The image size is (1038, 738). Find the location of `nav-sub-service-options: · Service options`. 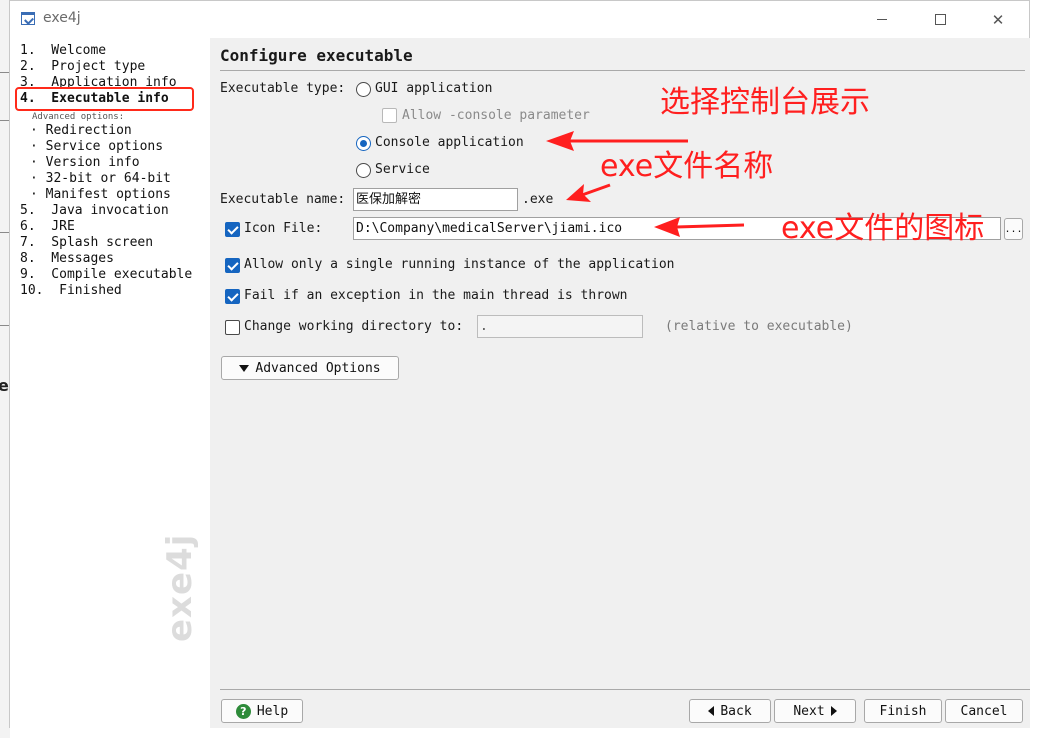

nav-sub-service-options: · Service options is located at coordinates (96, 147).